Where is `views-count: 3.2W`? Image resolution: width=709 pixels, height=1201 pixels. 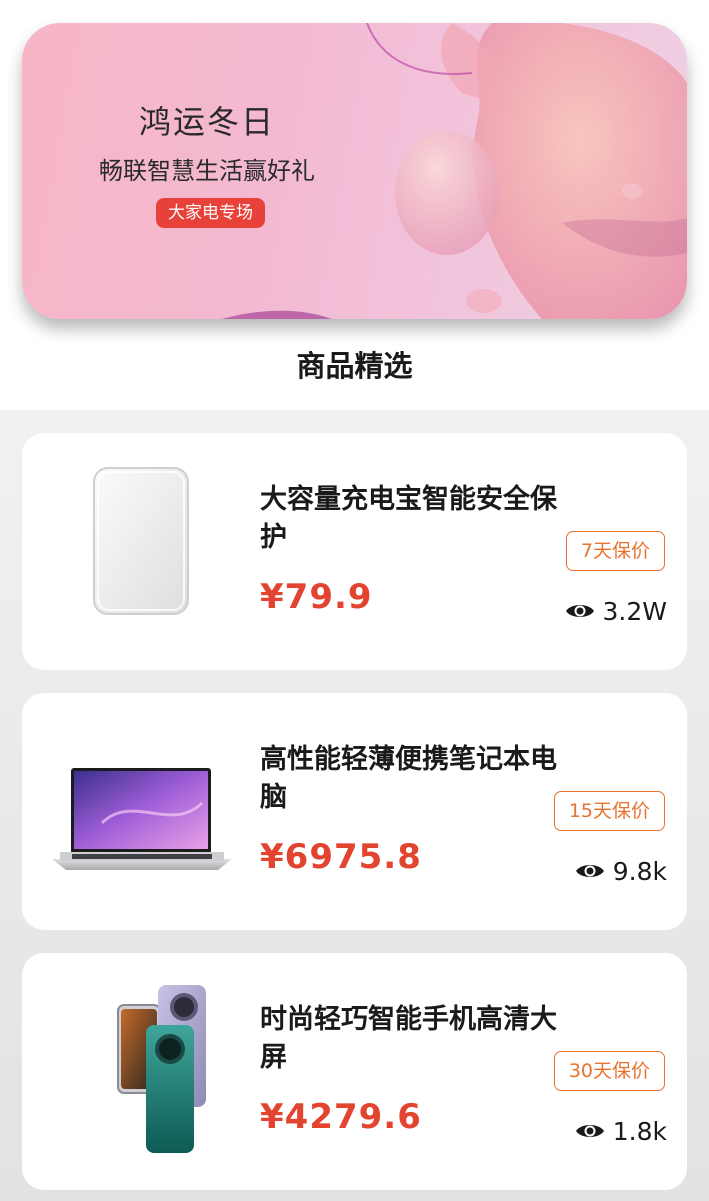 views-count: 3.2W is located at coordinates (634, 611).